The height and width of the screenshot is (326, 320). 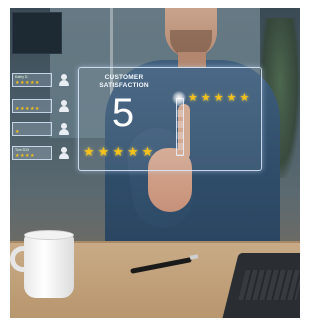 I want to click on tv-screen, so click(x=37, y=33).